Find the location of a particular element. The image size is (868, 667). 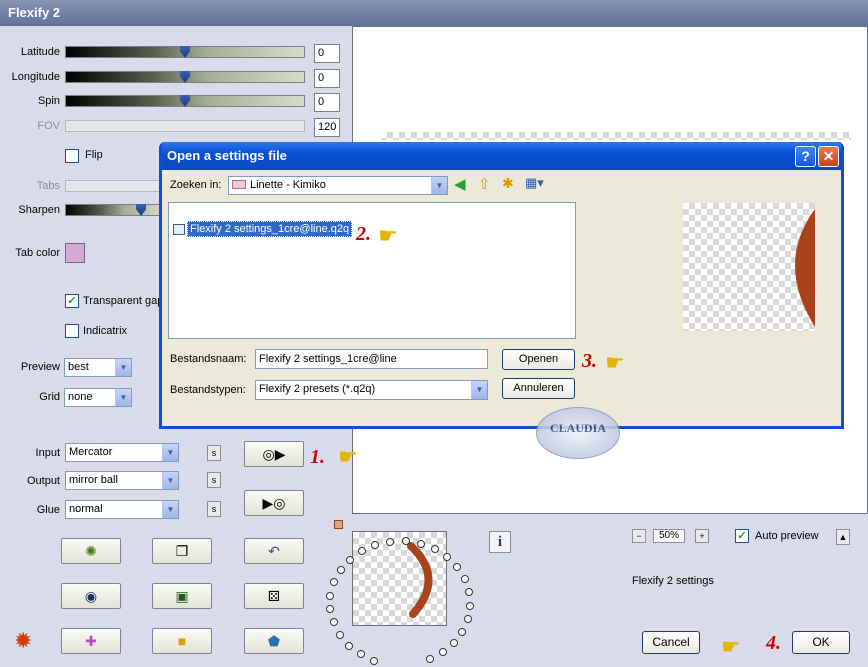

flip-checkbox is located at coordinates (72, 156).